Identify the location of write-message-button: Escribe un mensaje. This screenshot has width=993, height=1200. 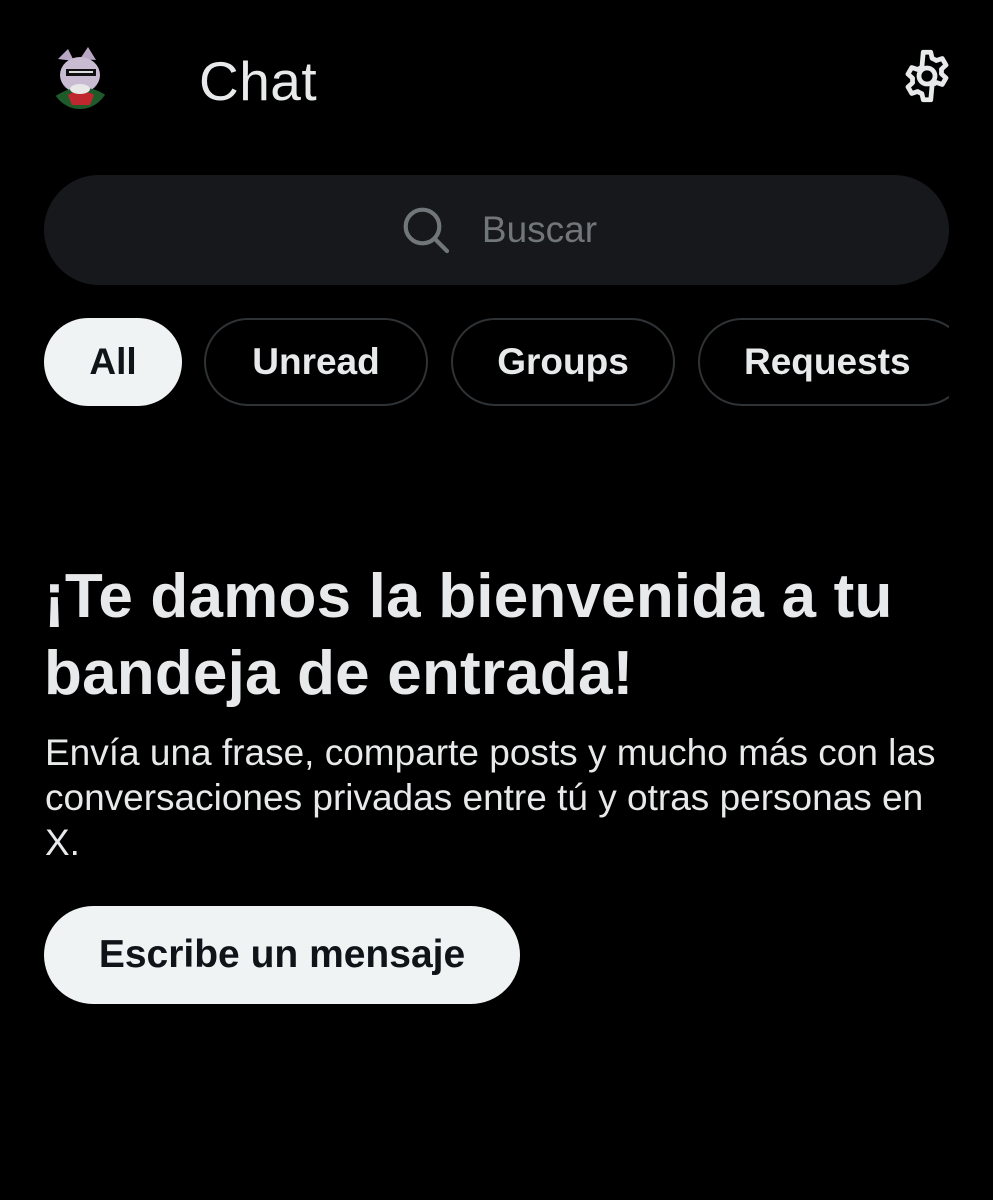
(282, 955).